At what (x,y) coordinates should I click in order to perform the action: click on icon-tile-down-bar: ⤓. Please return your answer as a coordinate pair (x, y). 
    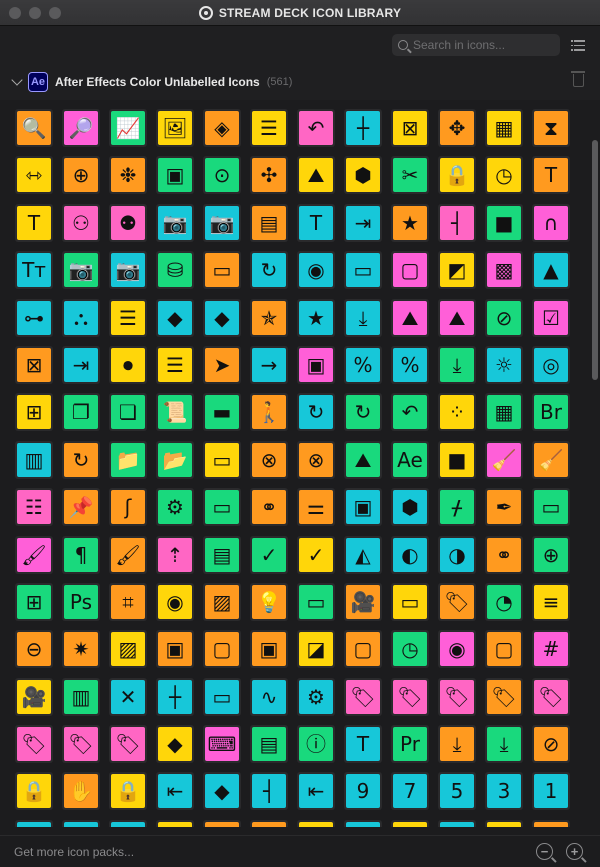
    Looking at the image, I should click on (363, 317).